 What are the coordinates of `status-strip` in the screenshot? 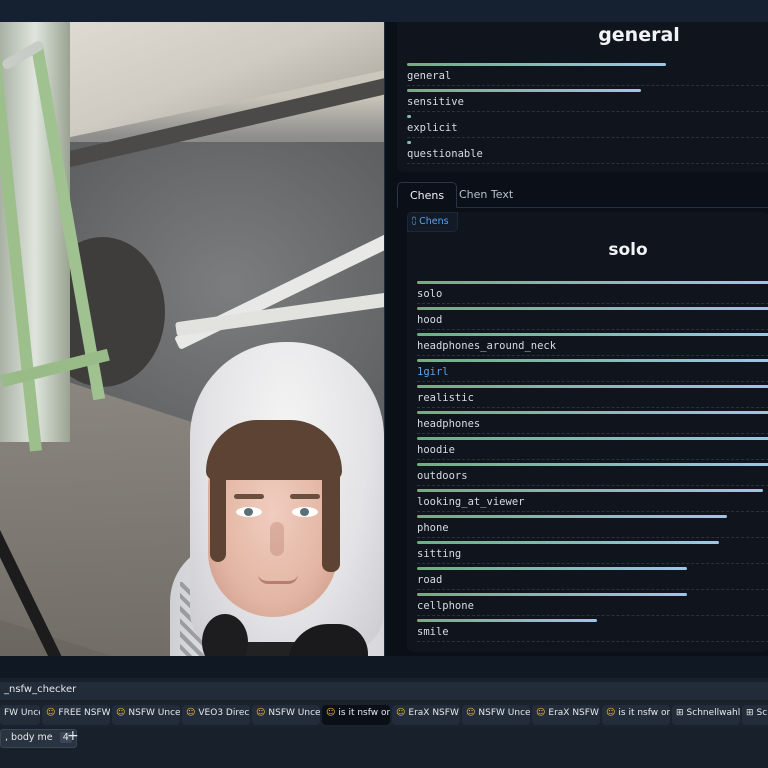 It's located at (384, 667).